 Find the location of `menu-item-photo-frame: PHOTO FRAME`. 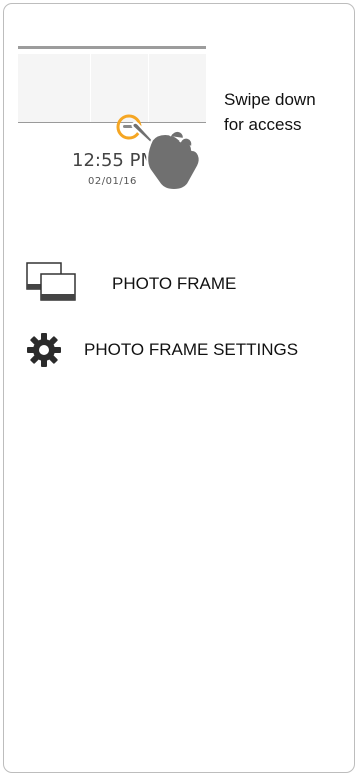

menu-item-photo-frame: PHOTO FRAME is located at coordinates (131, 284).